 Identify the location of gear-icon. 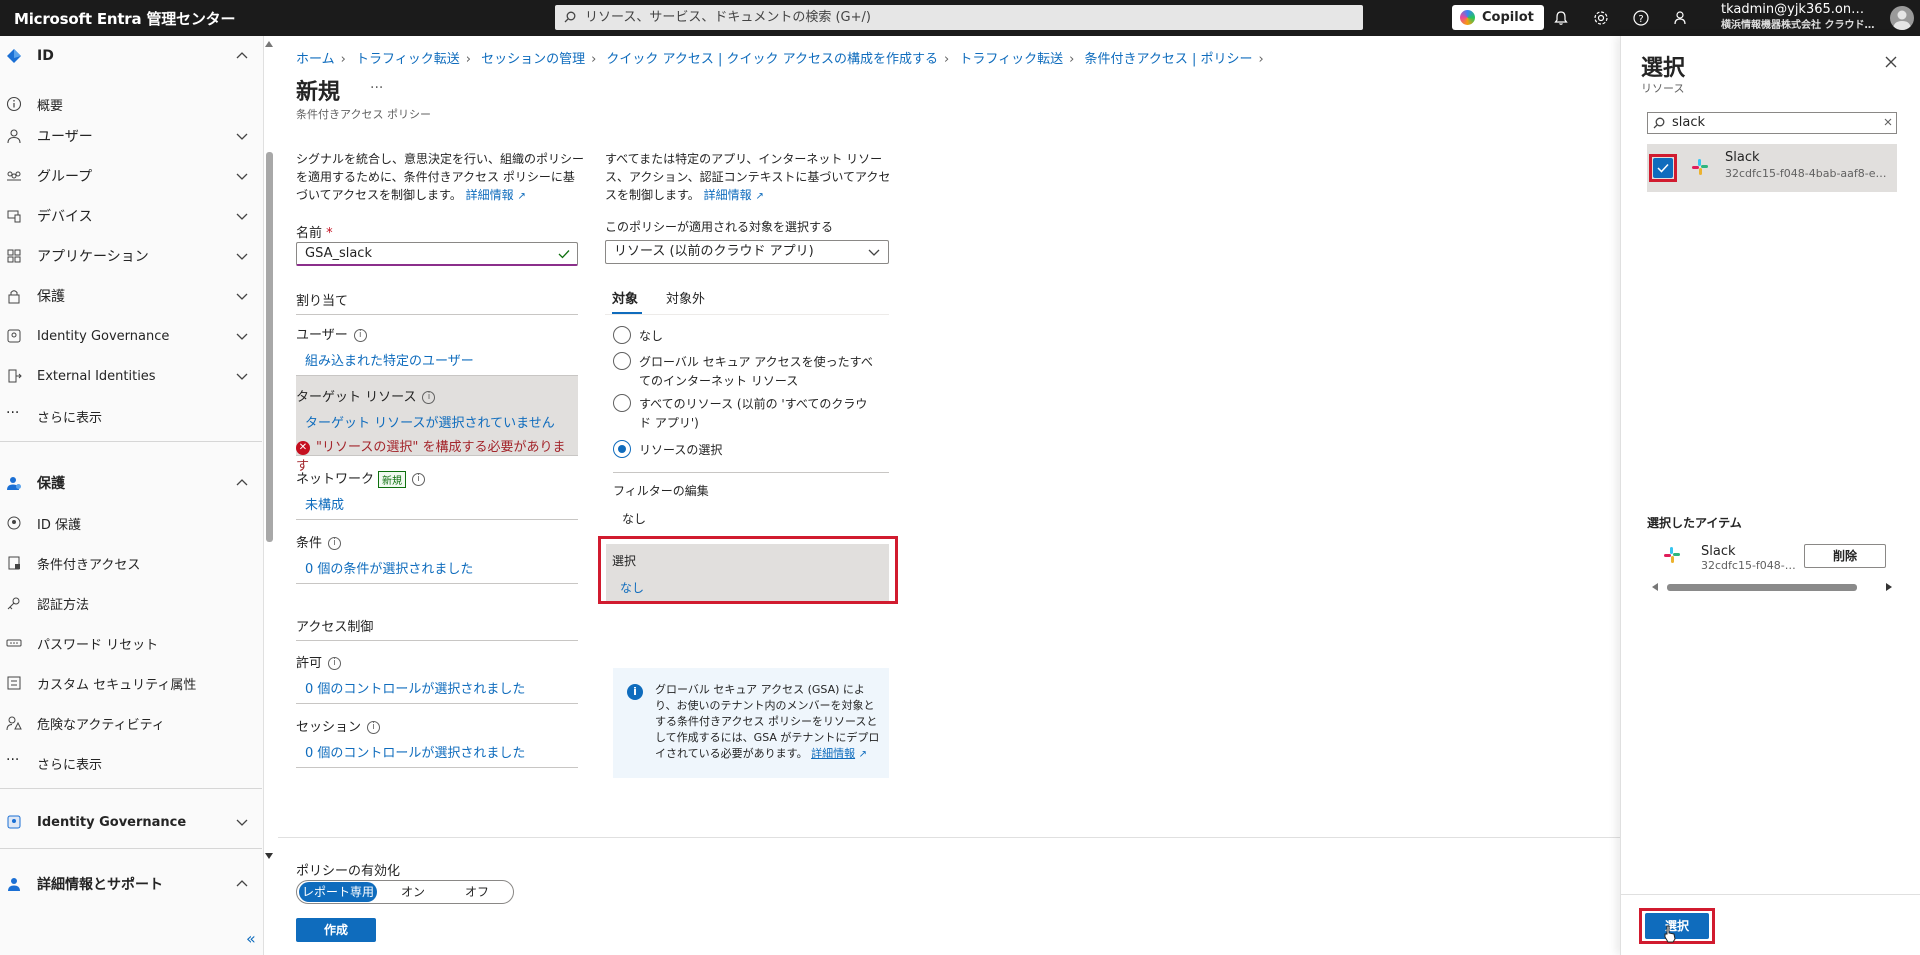
(1601, 18).